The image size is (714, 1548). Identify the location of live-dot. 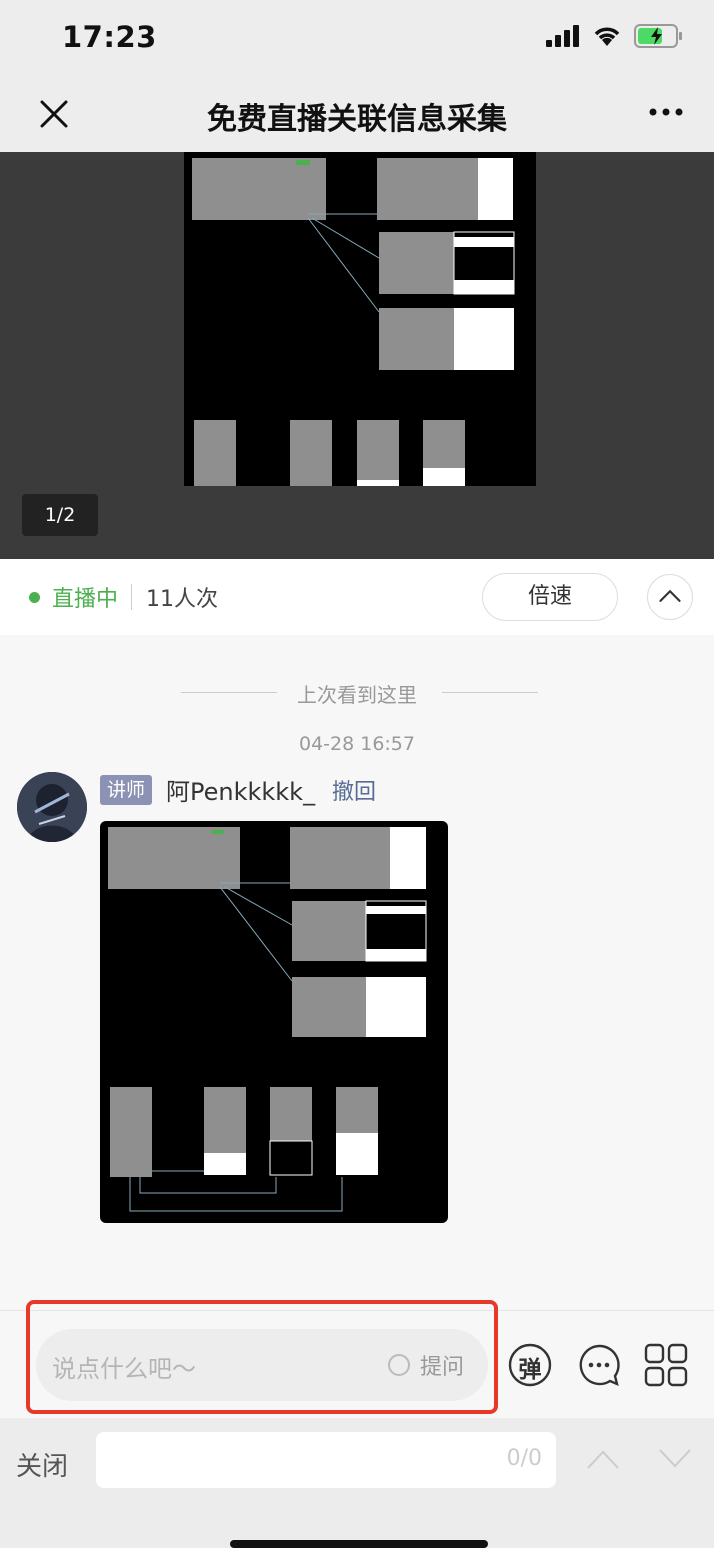
(34, 597).